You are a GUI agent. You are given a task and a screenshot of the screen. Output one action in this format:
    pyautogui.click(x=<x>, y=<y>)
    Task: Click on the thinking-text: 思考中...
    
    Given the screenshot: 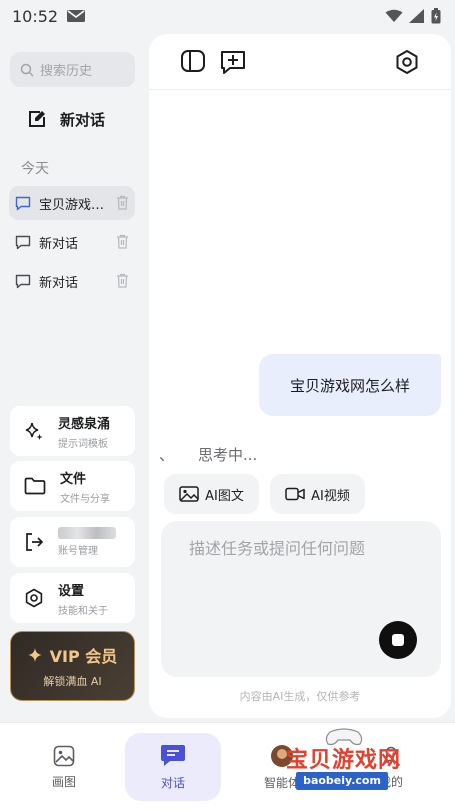 What is the action you would take?
    pyautogui.click(x=228, y=455)
    